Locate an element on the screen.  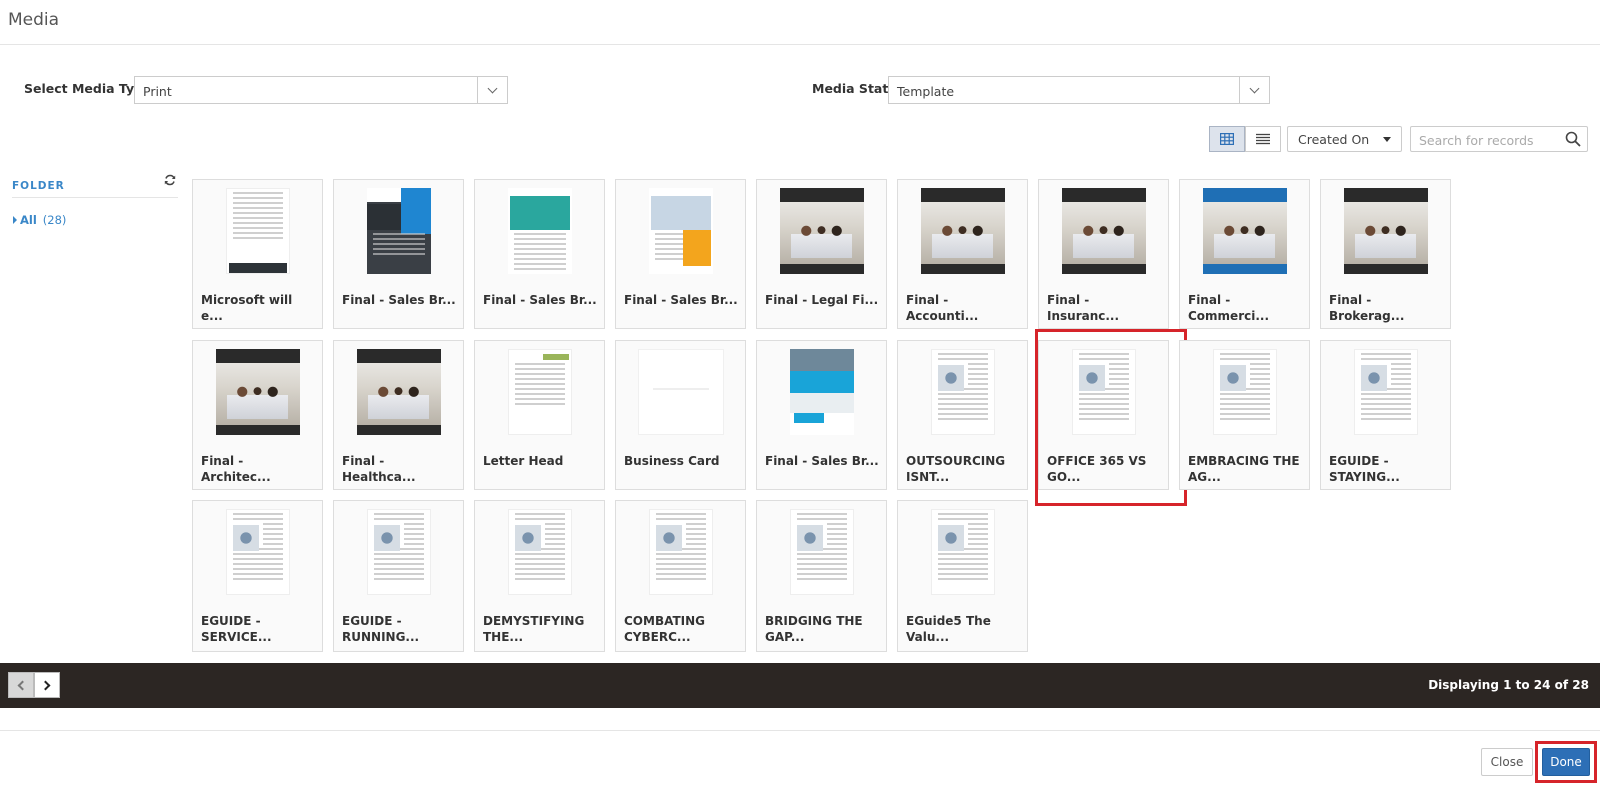
display-count: Displaying 1 to 24 of 28 is located at coordinates (1508, 685).